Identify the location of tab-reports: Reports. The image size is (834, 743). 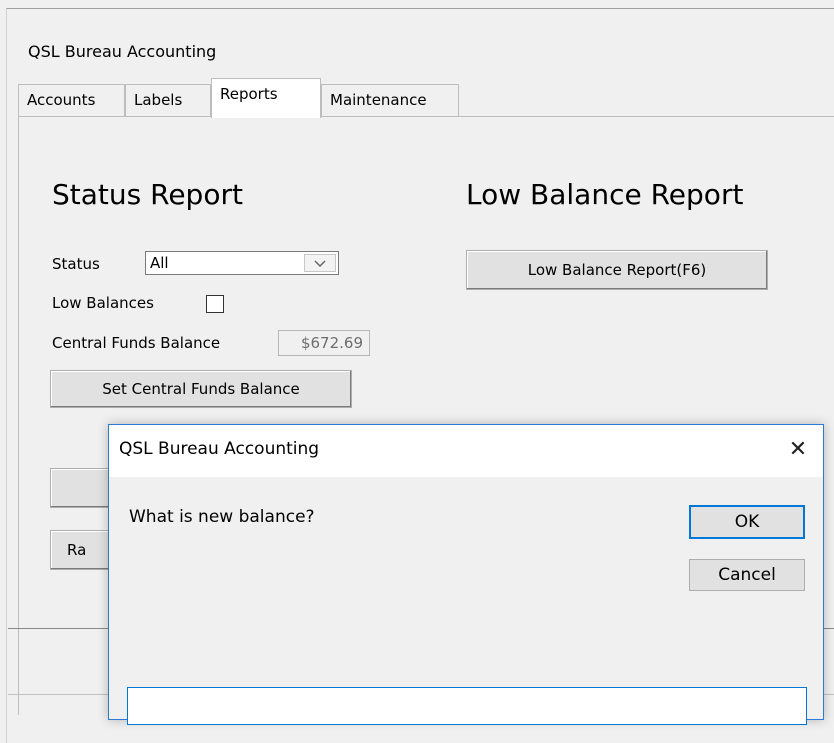
(266, 98).